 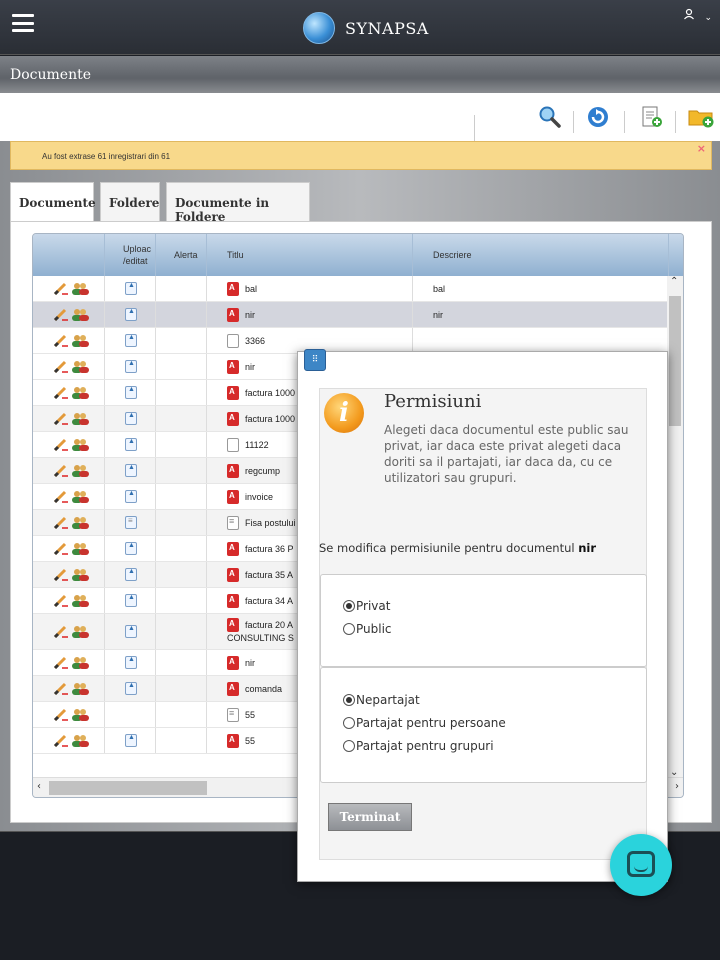 I want to click on scroll-up-icon: ⌃, so click(x=674, y=281).